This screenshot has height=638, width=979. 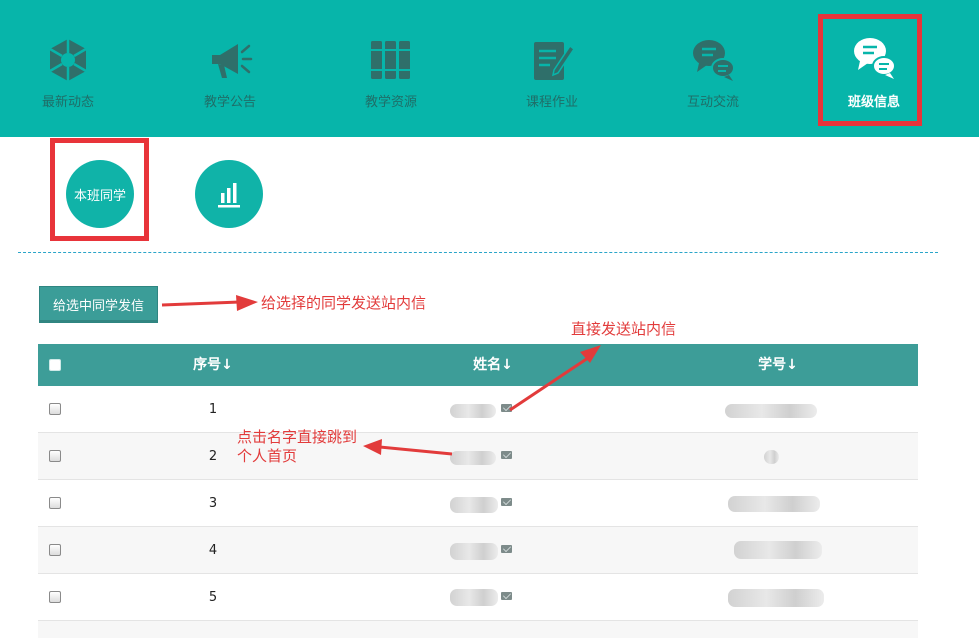 I want to click on annotation-send-direct: 直接发送站内信, so click(x=624, y=329).